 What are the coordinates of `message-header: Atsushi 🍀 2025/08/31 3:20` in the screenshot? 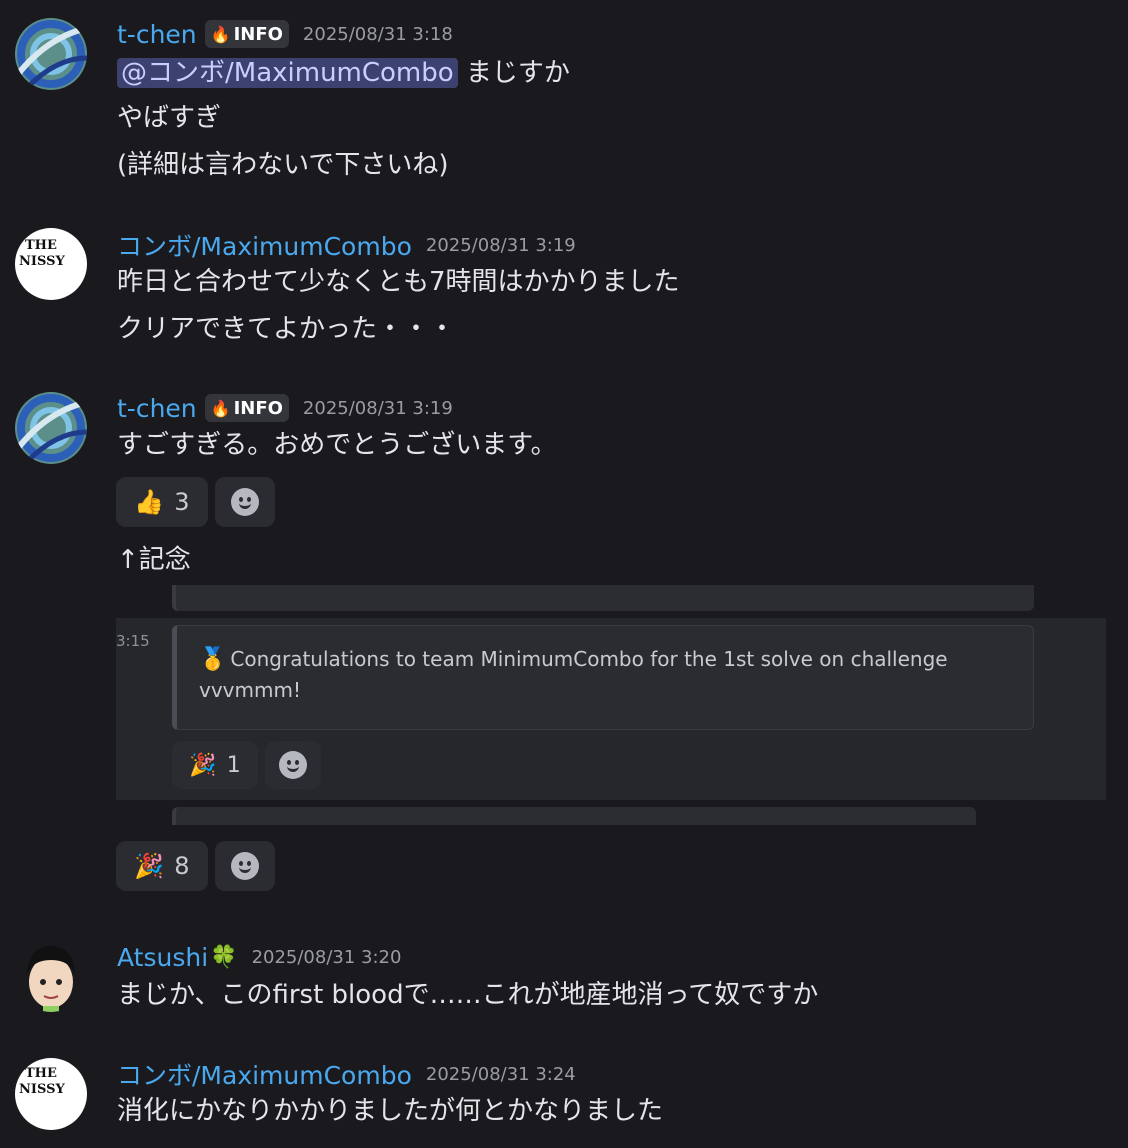 It's located at (259, 957).